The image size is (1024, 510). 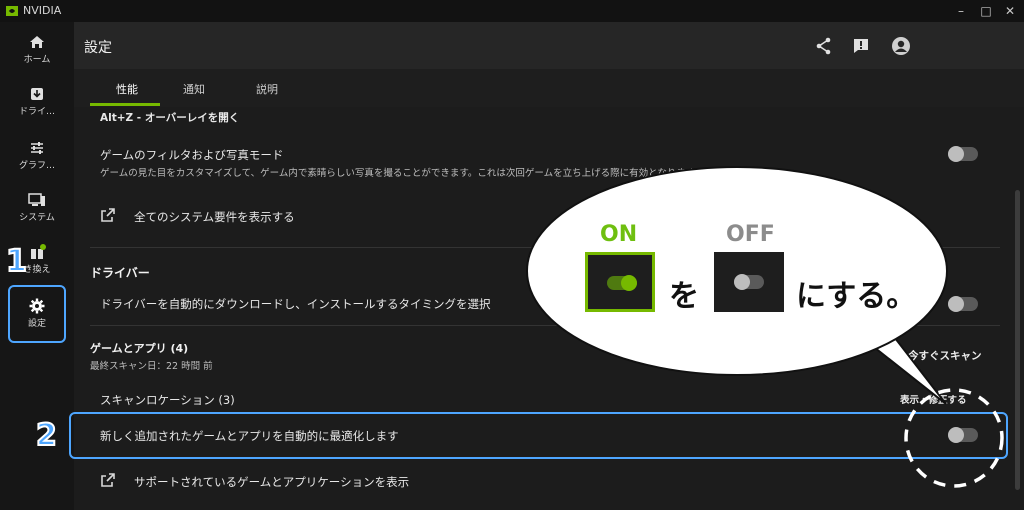 I want to click on instruction-particle: を, so click(x=684, y=296).